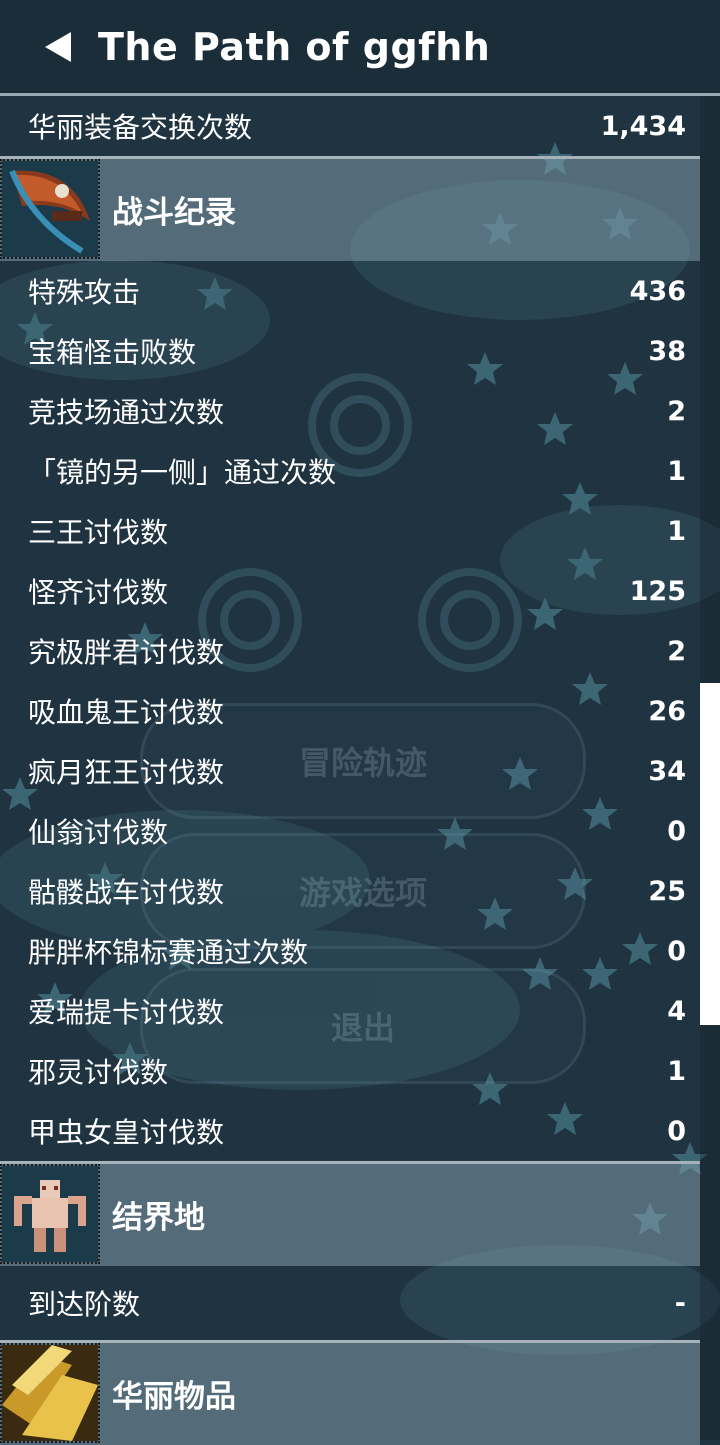 Image resolution: width=720 pixels, height=1445 pixels. Describe the element at coordinates (98, 832) in the screenshot. I see `stat-label: 仙翁讨伐数` at that location.